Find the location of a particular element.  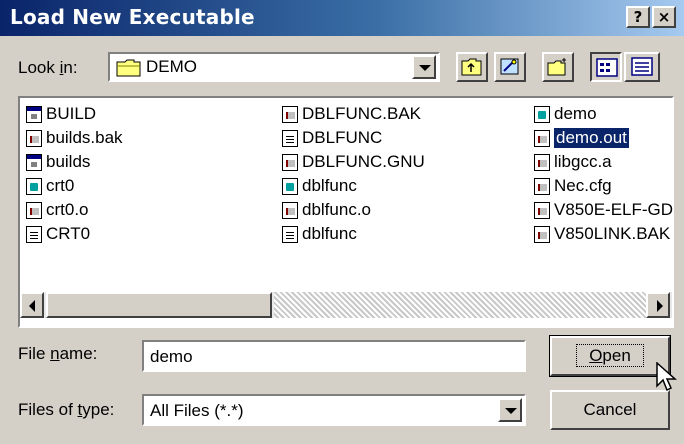

scroll-right-button is located at coordinates (658, 305).